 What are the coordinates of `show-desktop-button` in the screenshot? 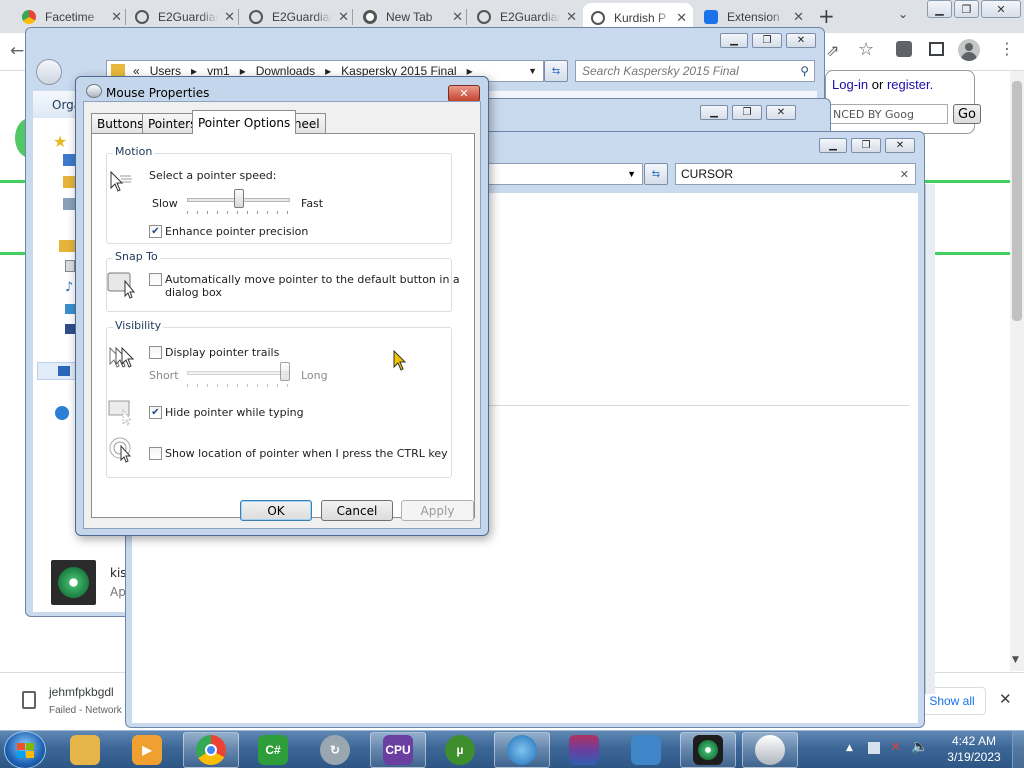 It's located at (1018, 749).